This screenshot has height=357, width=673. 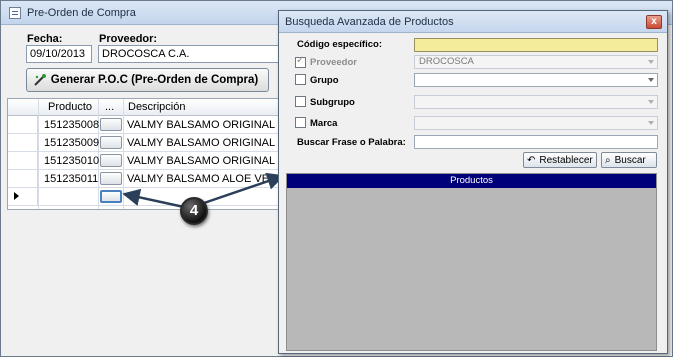 I want to click on producto-cell: 151235010, so click(x=72, y=161).